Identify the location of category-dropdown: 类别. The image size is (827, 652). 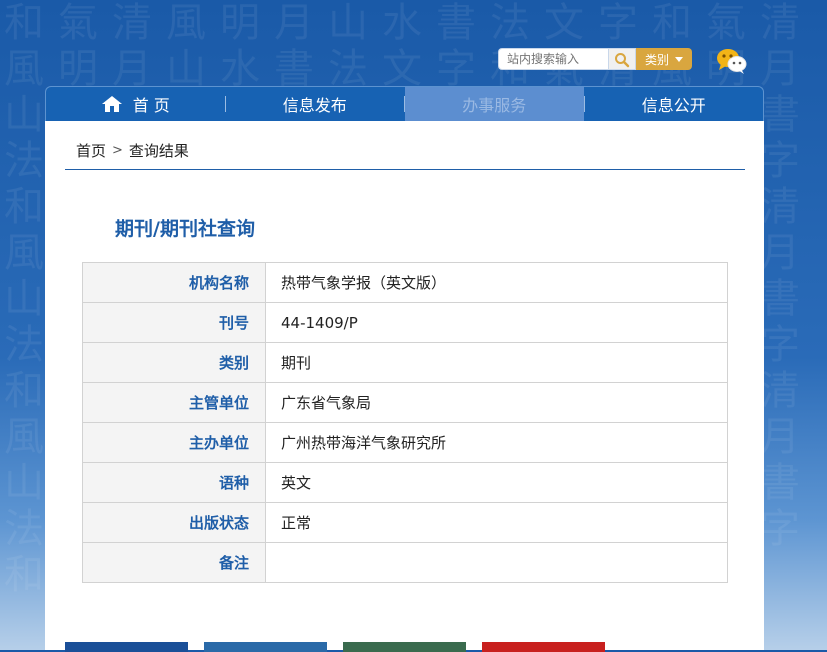
(664, 59).